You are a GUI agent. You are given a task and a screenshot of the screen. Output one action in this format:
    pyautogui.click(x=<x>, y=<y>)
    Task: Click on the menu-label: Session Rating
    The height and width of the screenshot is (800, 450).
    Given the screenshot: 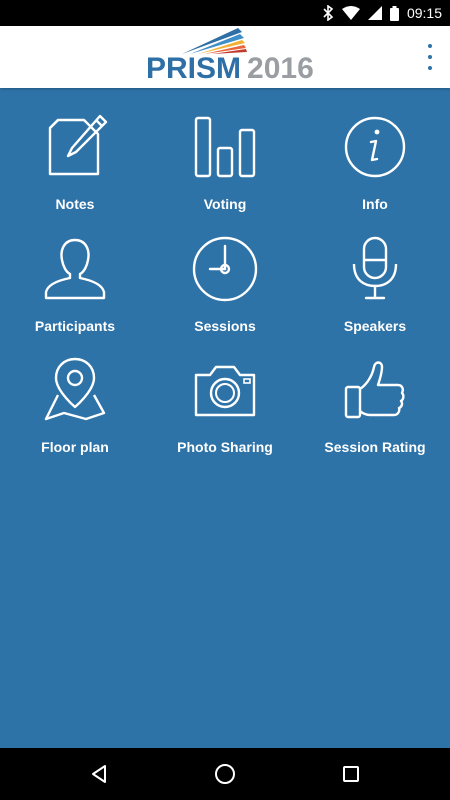 What is the action you would take?
    pyautogui.click(x=375, y=447)
    